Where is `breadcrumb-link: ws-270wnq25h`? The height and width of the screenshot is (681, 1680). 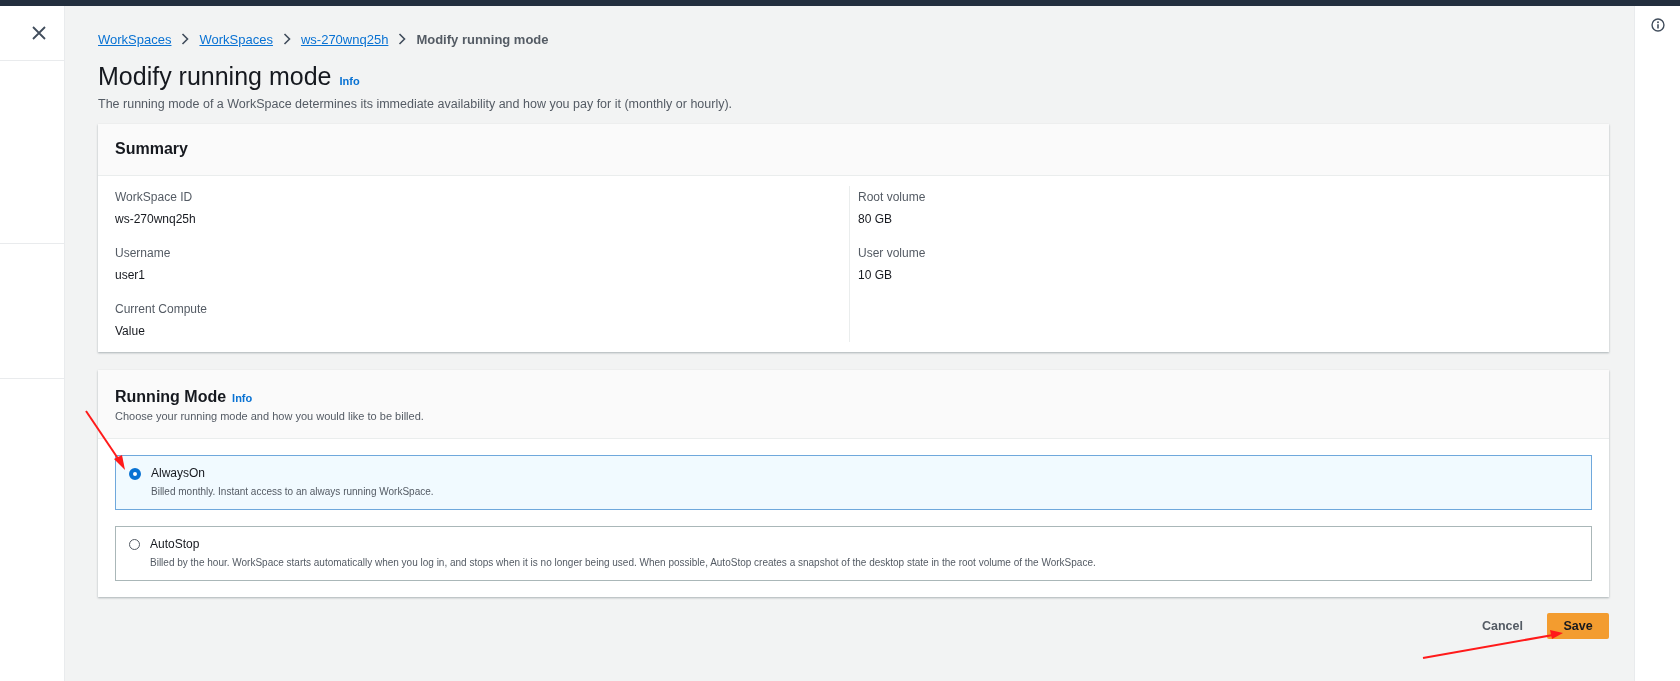 breadcrumb-link: ws-270wnq25h is located at coordinates (344, 39).